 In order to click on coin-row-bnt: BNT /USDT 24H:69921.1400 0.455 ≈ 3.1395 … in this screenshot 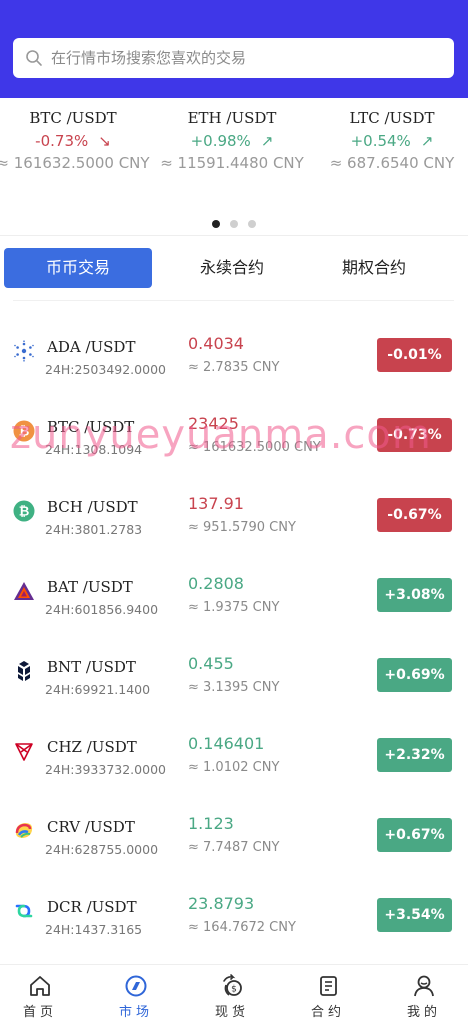, I will do `click(234, 680)`.